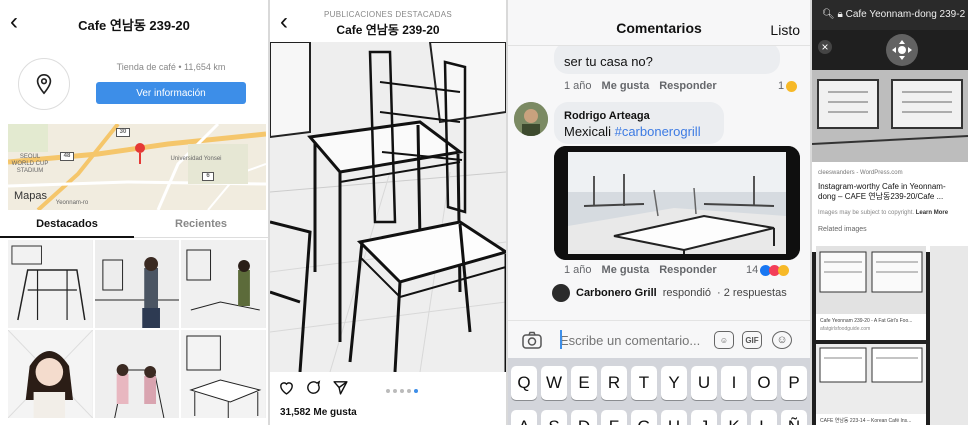 This screenshot has width=968, height=425. I want to click on comment-time: 1 año, so click(578, 270).